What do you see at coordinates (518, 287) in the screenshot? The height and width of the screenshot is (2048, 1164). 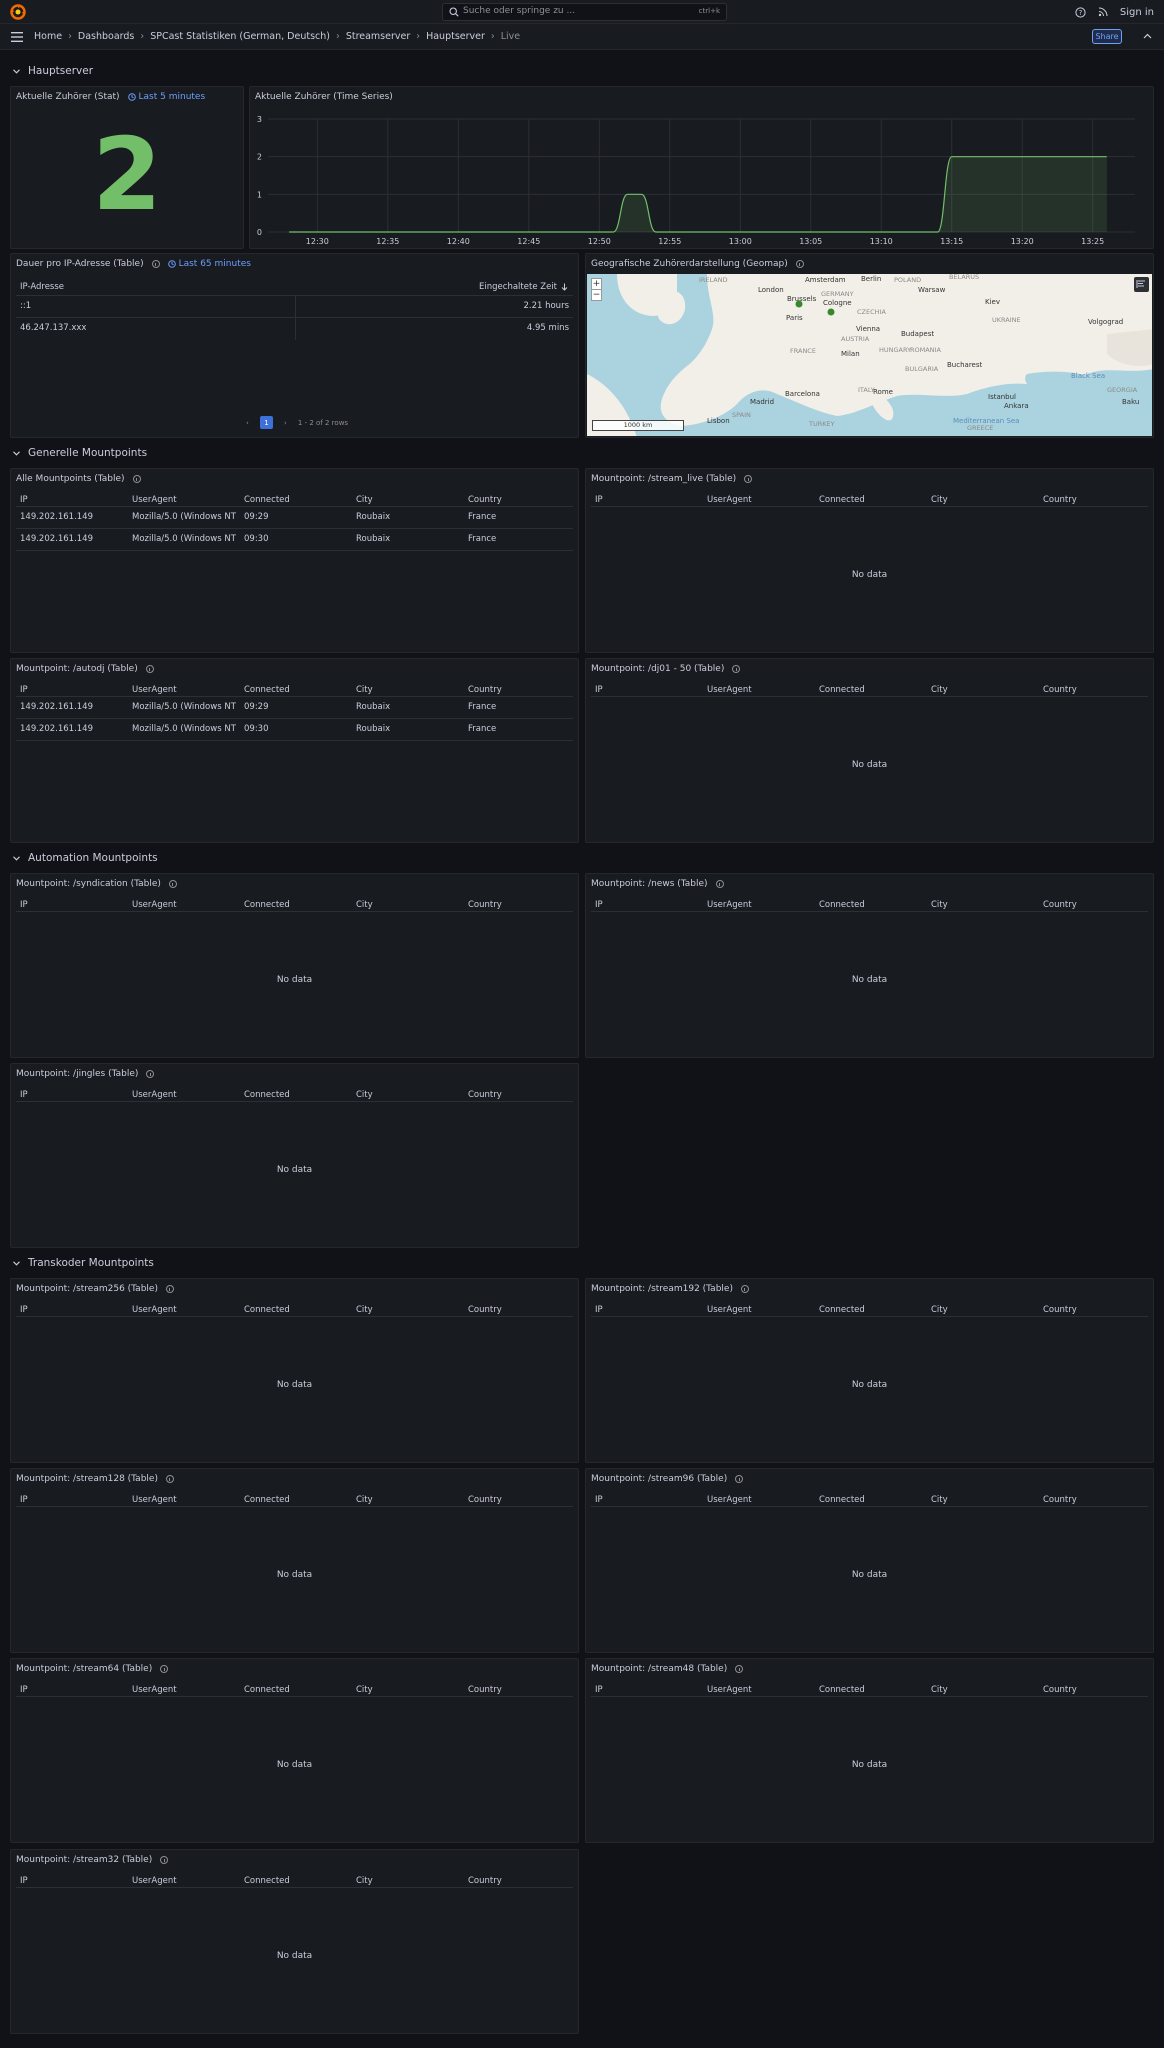 I see `column-header: Eingechaltete Zeit` at bounding box center [518, 287].